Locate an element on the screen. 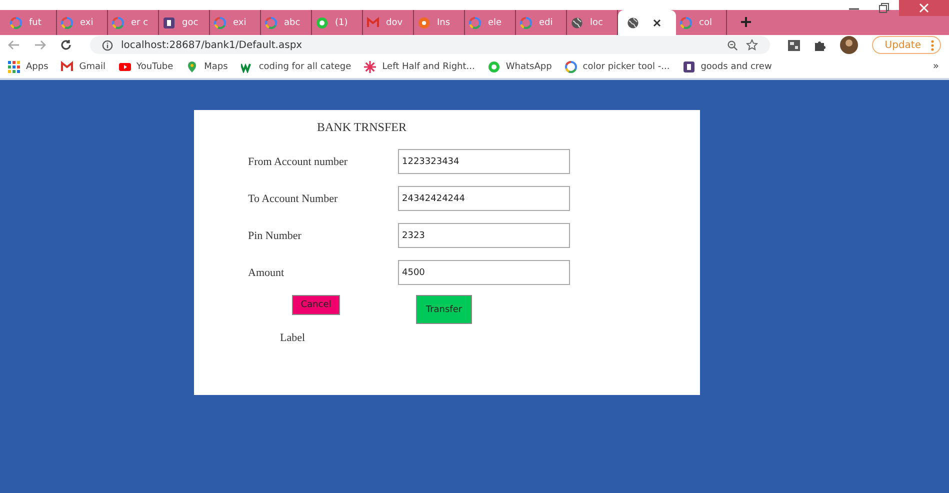 Image resolution: width=949 pixels, height=493 pixels. apps-icon is located at coordinates (14, 66).